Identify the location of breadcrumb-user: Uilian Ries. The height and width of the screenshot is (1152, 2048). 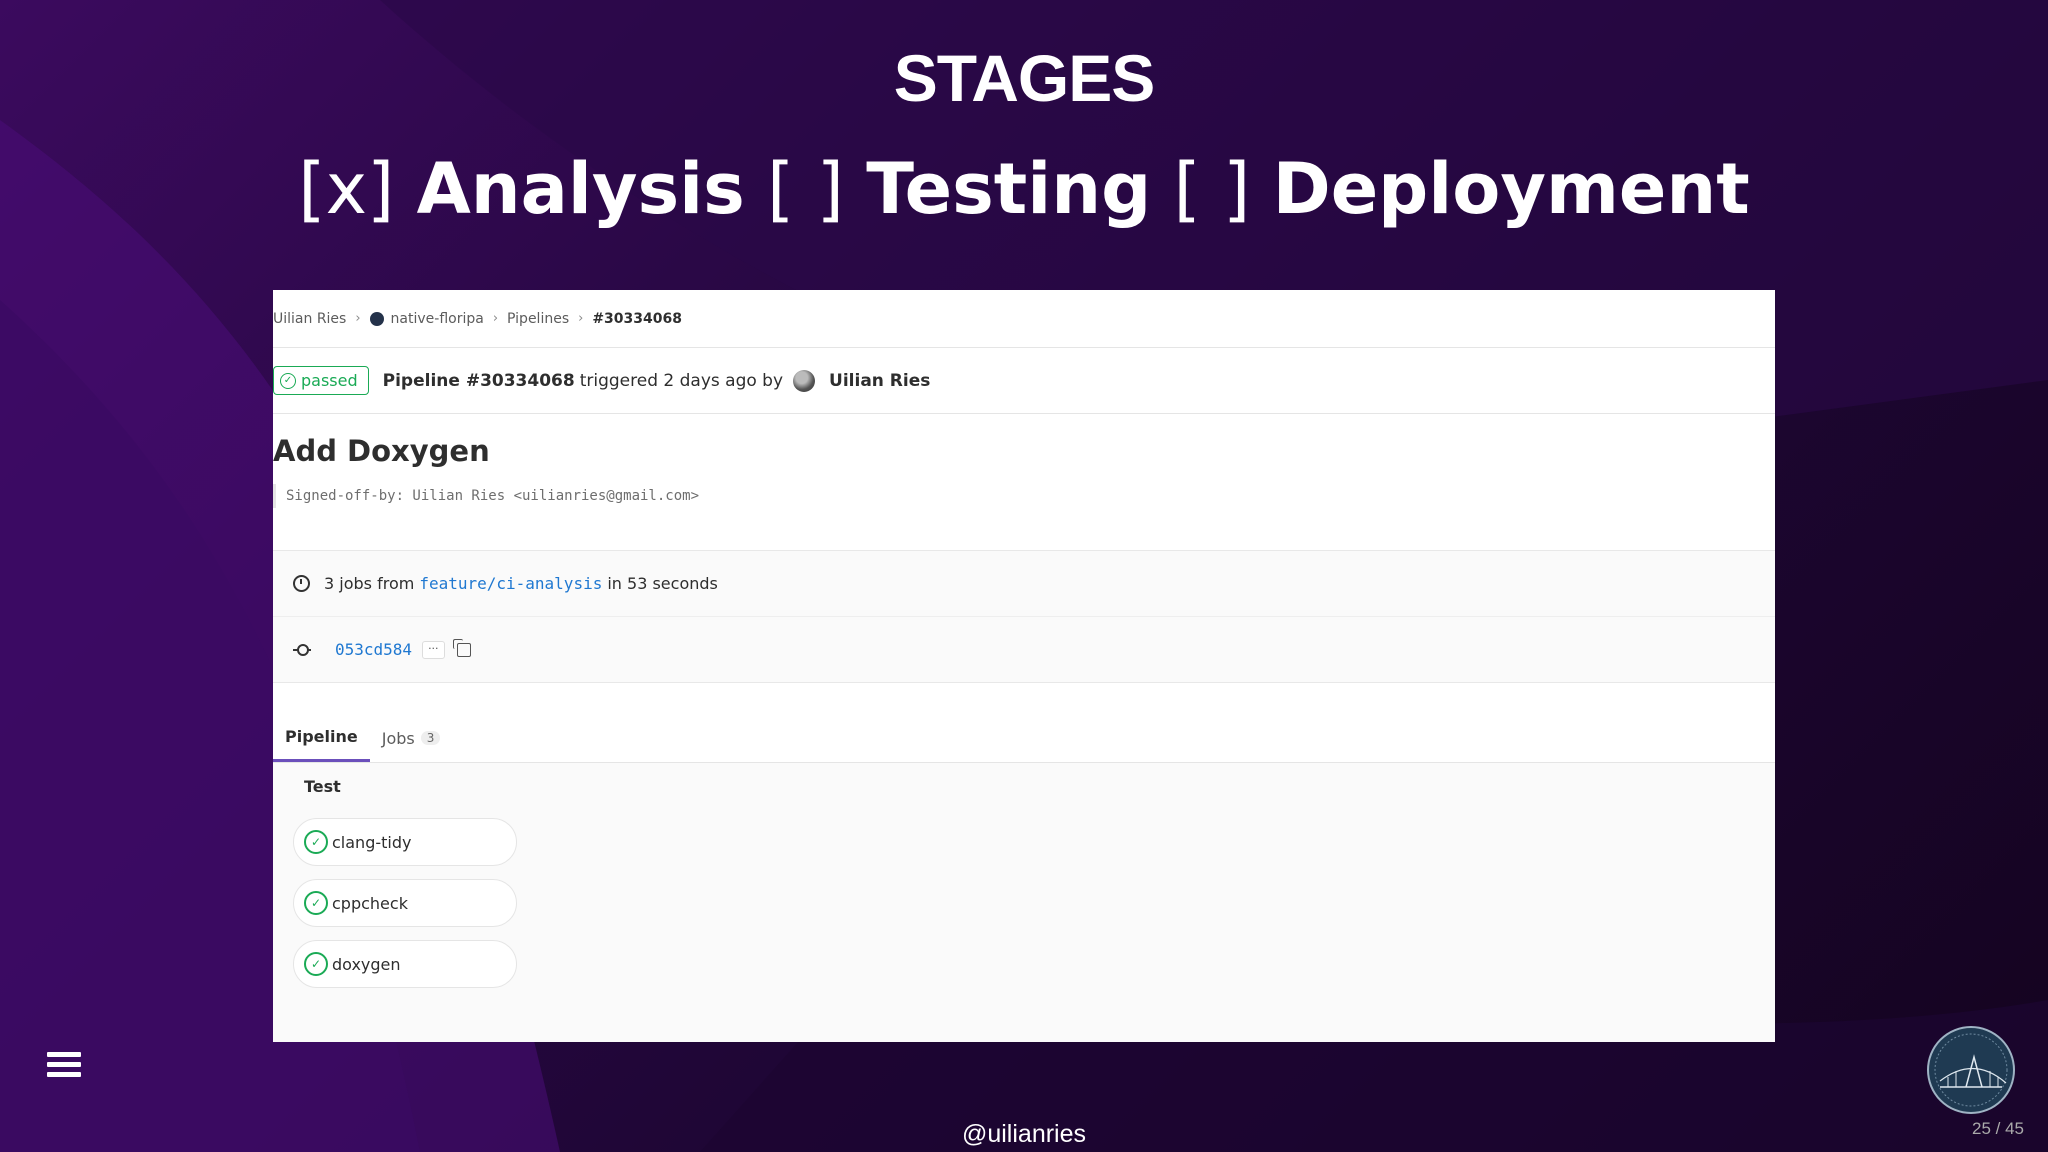
(309, 319).